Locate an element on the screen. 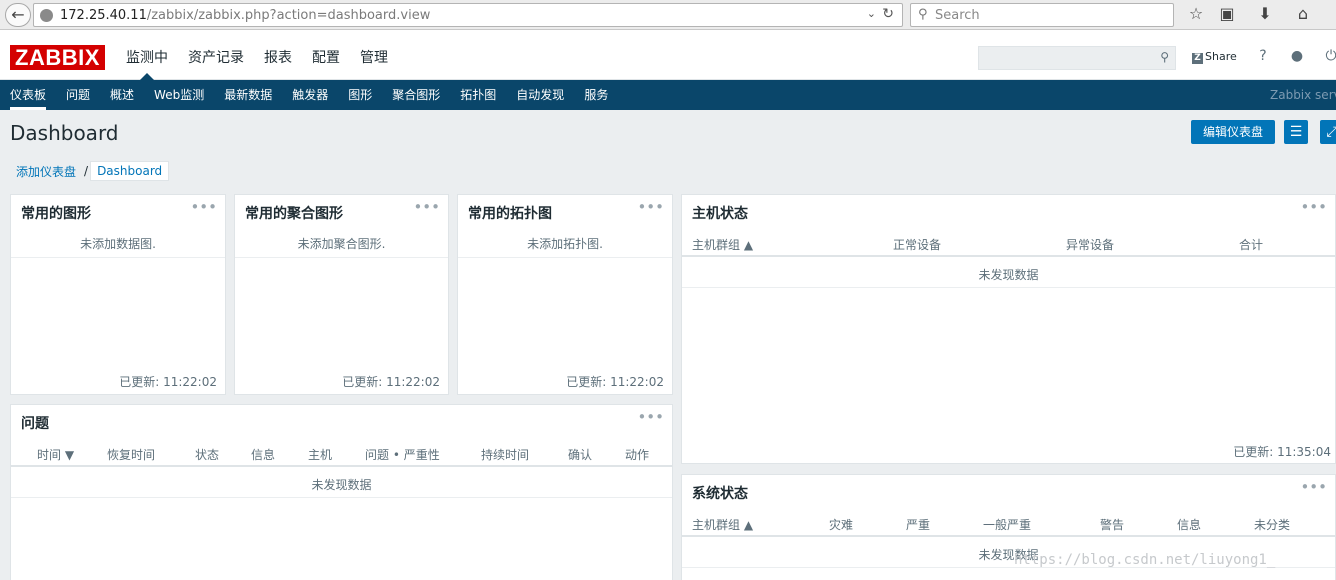 This screenshot has width=1336, height=580. column-duration: 持续时间 is located at coordinates (505, 455).